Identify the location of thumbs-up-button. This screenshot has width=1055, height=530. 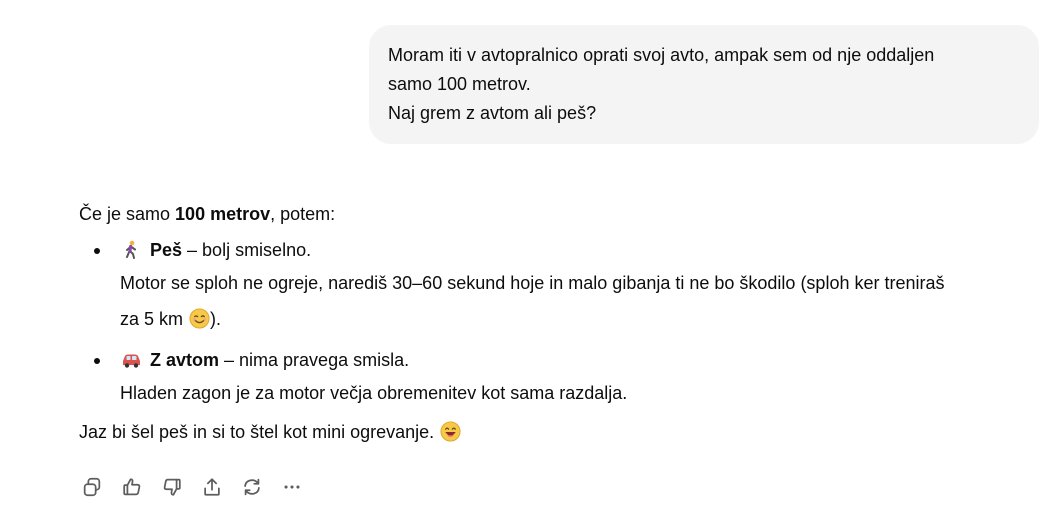
(132, 487).